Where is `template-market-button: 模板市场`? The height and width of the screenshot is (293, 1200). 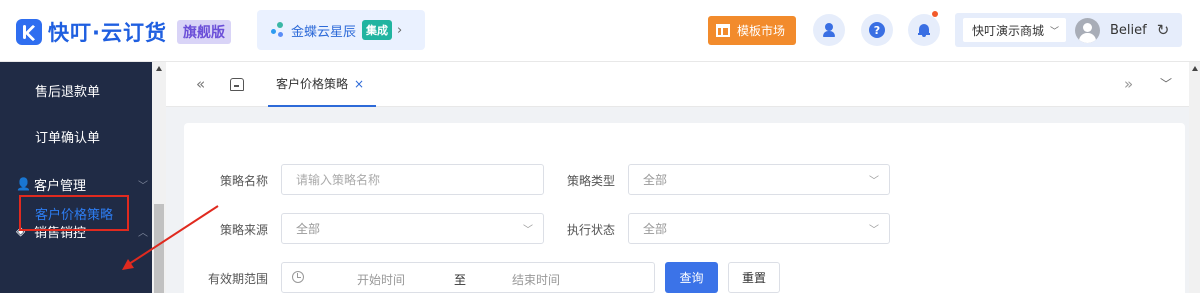 template-market-button: 模板市场 is located at coordinates (752, 30).